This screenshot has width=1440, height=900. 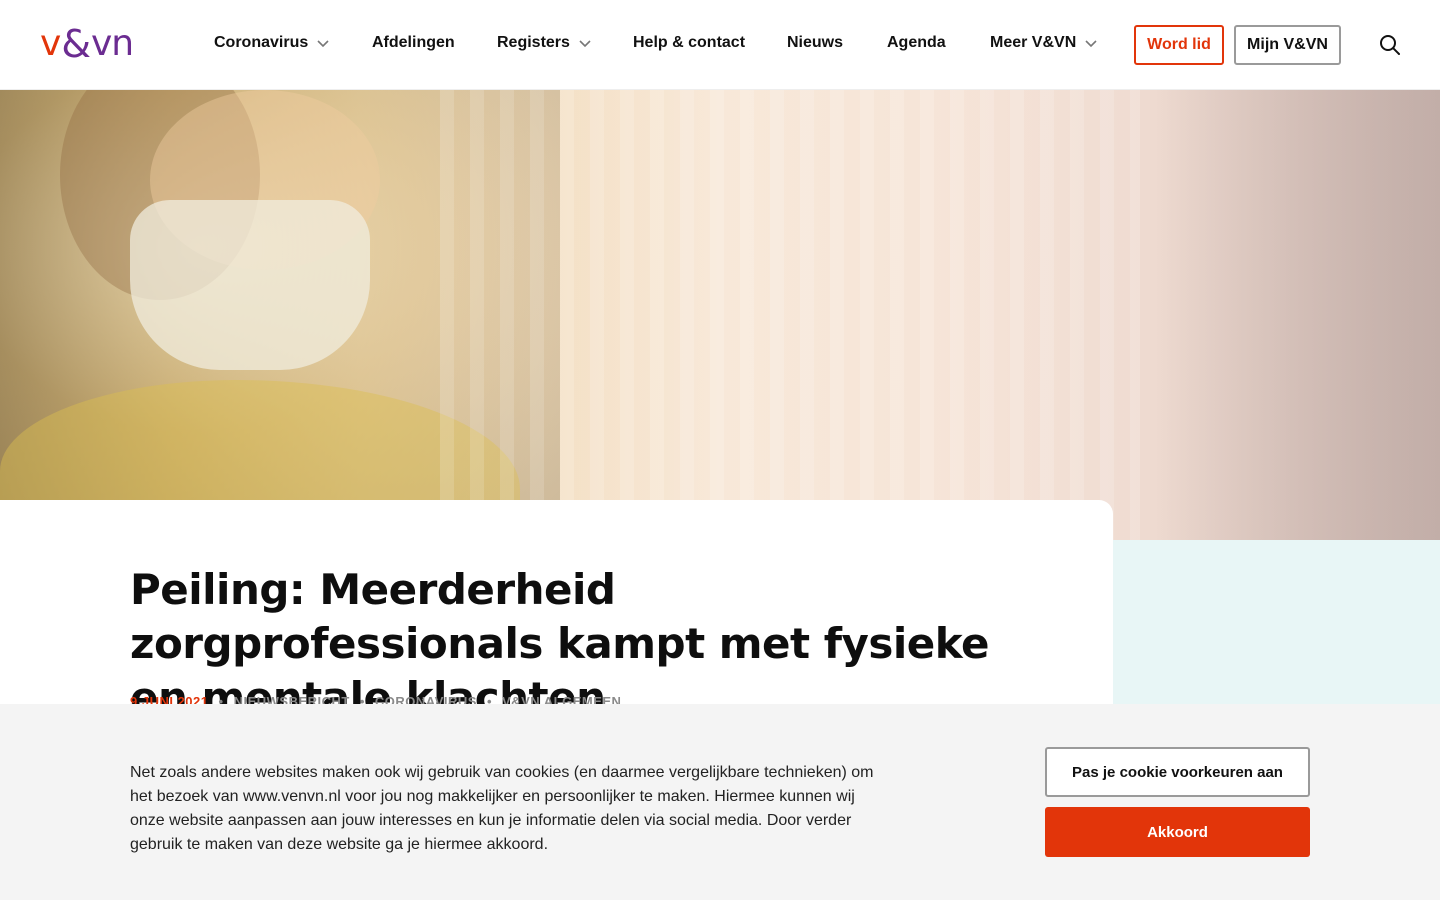 I want to click on nav-item-help-contact: Help & contact, so click(x=689, y=43).